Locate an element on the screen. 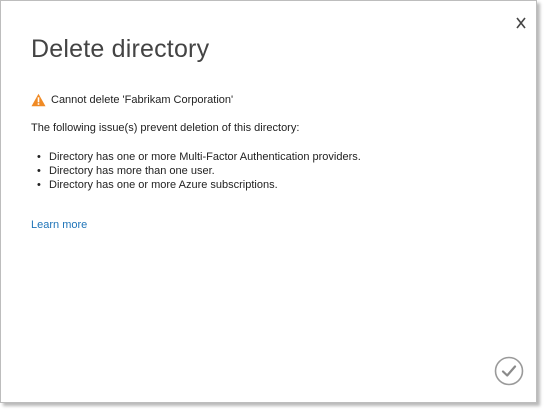 This screenshot has width=544, height=411. dialog-title: Delete directory is located at coordinates (120, 49).